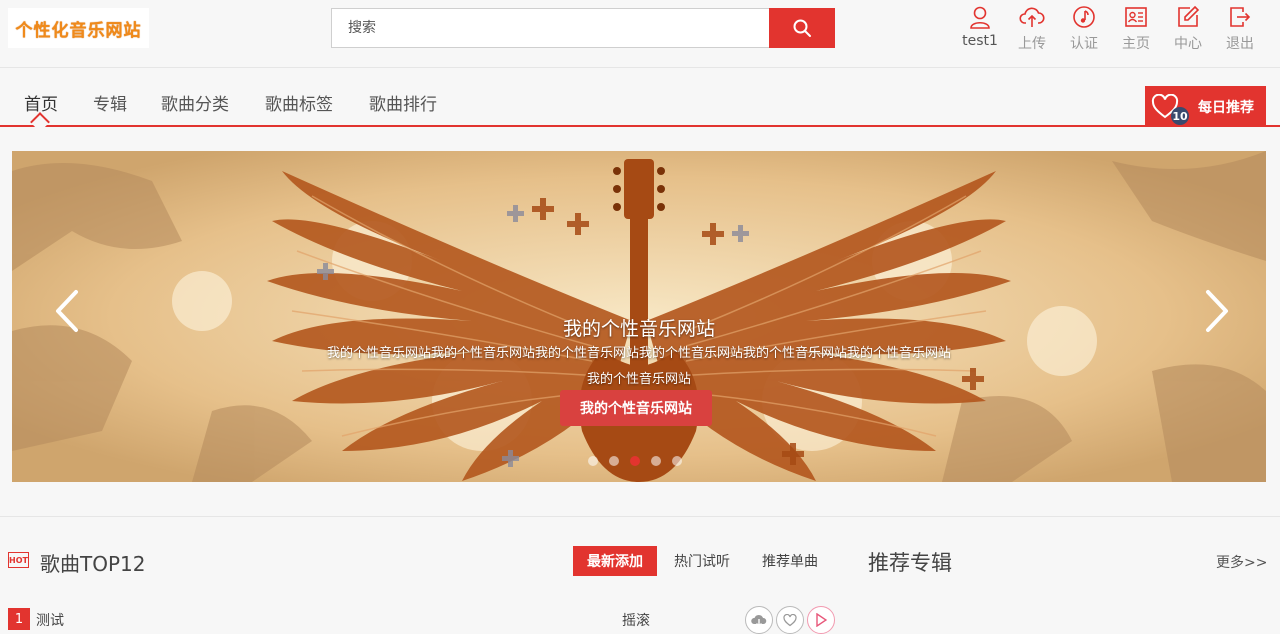  What do you see at coordinates (41, 102) in the screenshot?
I see `tab-home: 首页` at bounding box center [41, 102].